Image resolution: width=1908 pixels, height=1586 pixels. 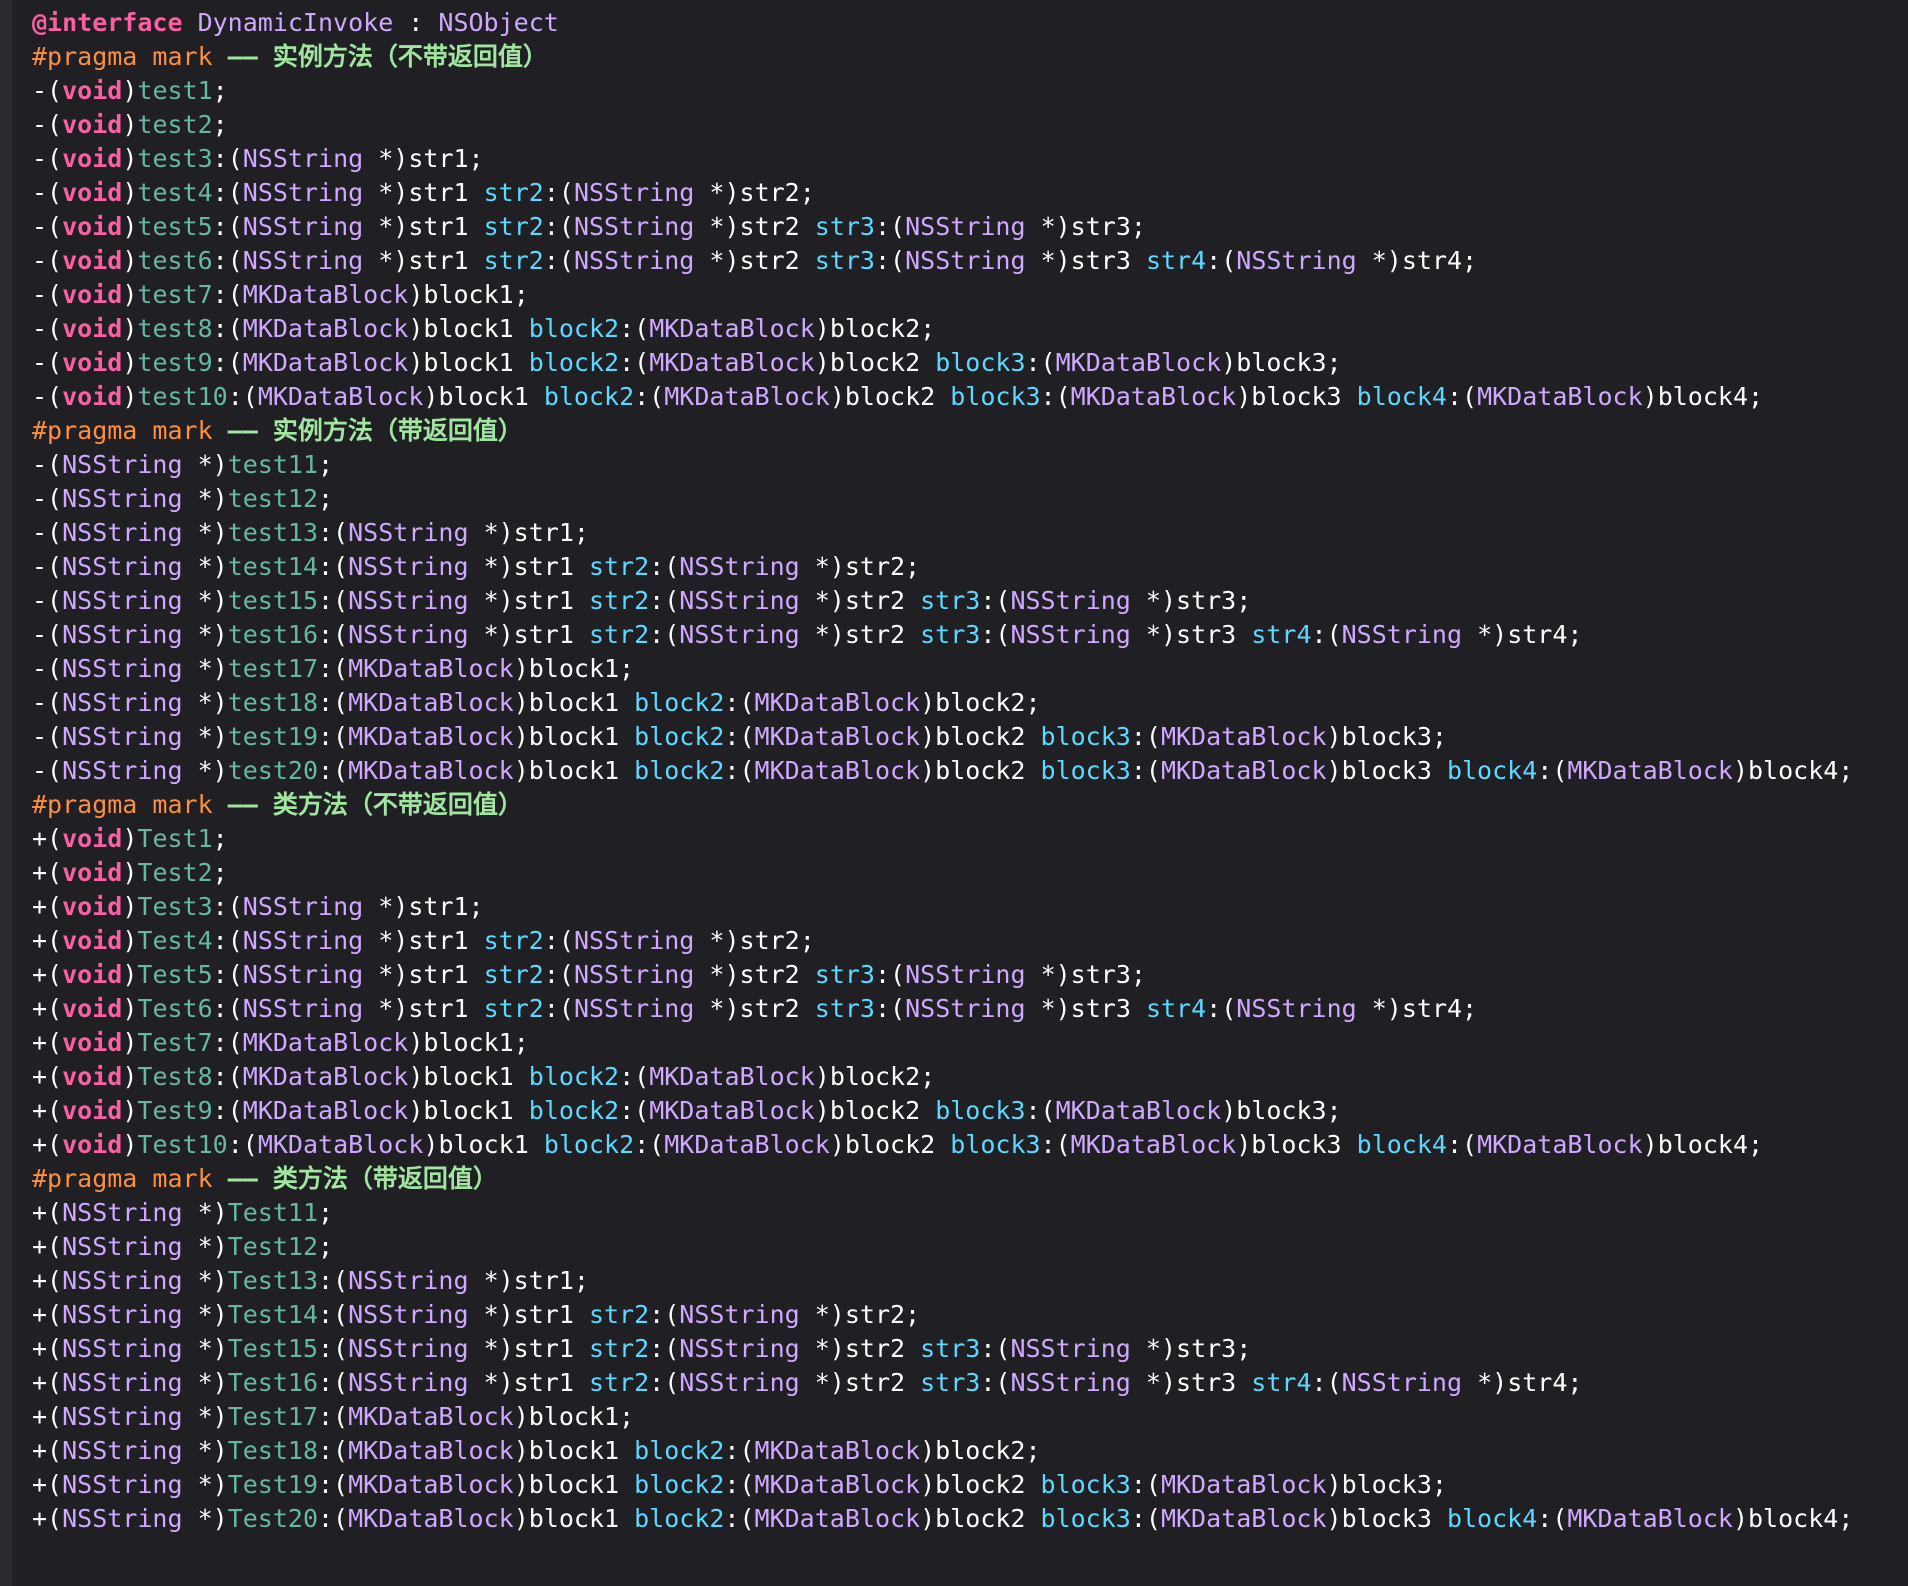 What do you see at coordinates (175, 838) in the screenshot?
I see `code-token-method: Test1` at bounding box center [175, 838].